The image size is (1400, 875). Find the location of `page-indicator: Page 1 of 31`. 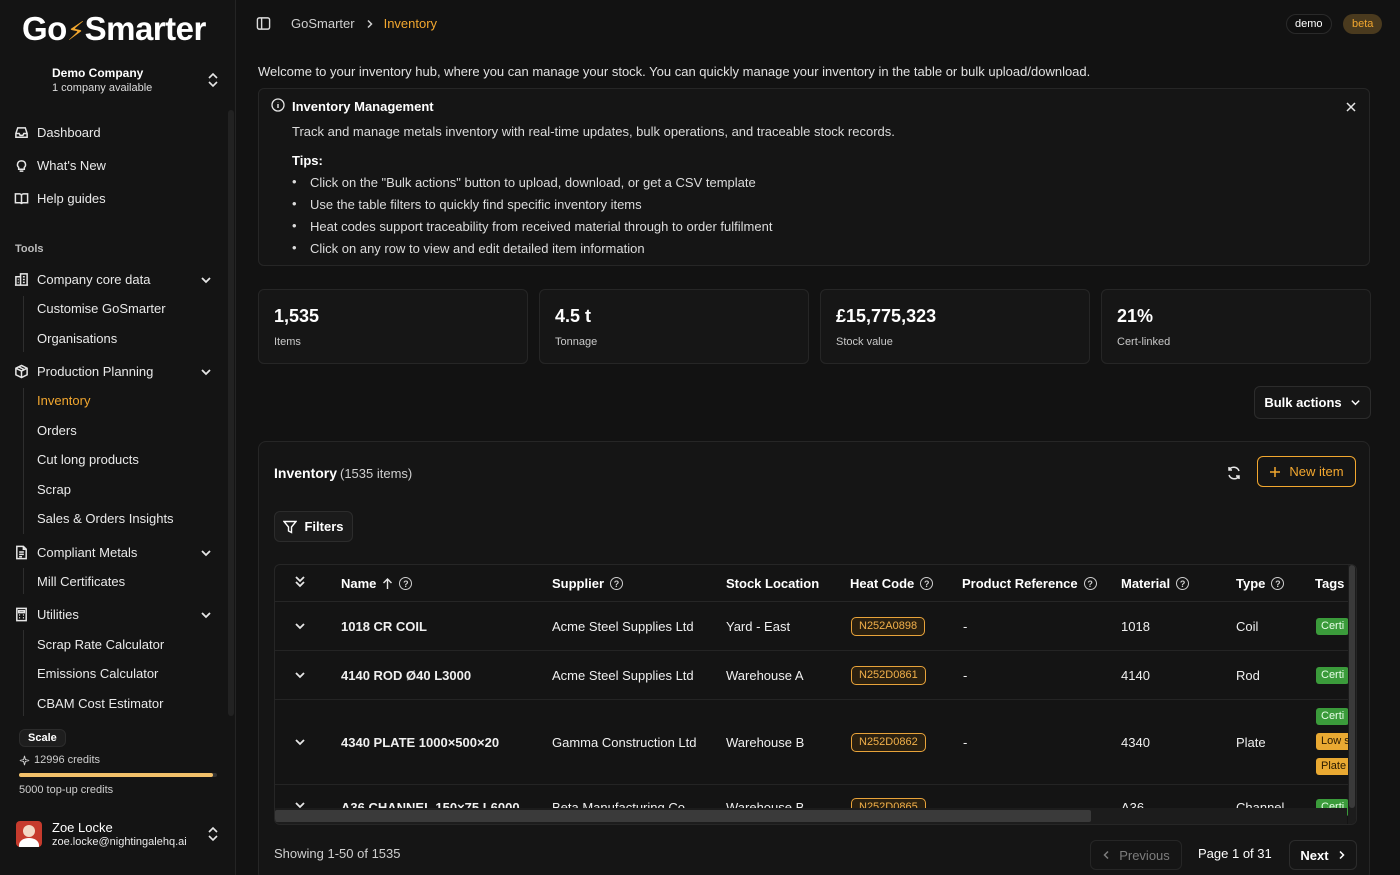

page-indicator: Page 1 of 31 is located at coordinates (1235, 853).